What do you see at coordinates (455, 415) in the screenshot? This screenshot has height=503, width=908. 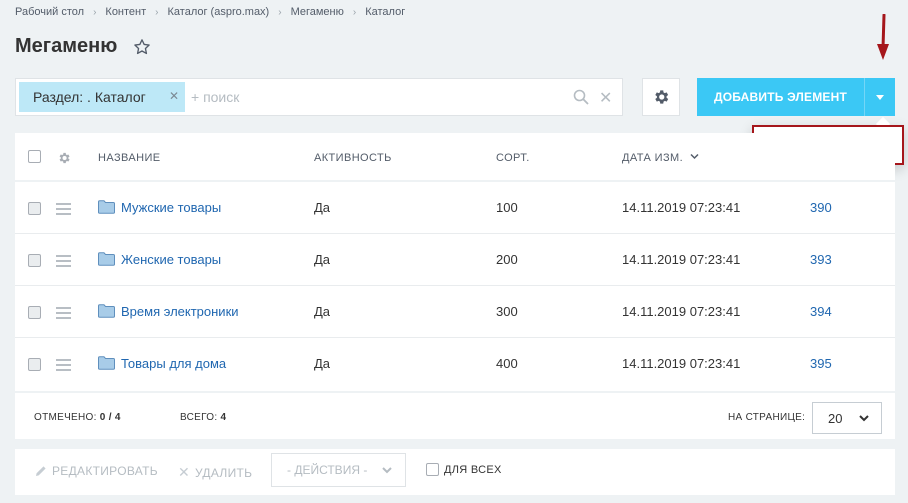 I see `grid-footer: ОТМЕЧЕНО: 0 / 4 ВСЕГО: 4 НА СТРАНИЦЕ: 20` at bounding box center [455, 415].